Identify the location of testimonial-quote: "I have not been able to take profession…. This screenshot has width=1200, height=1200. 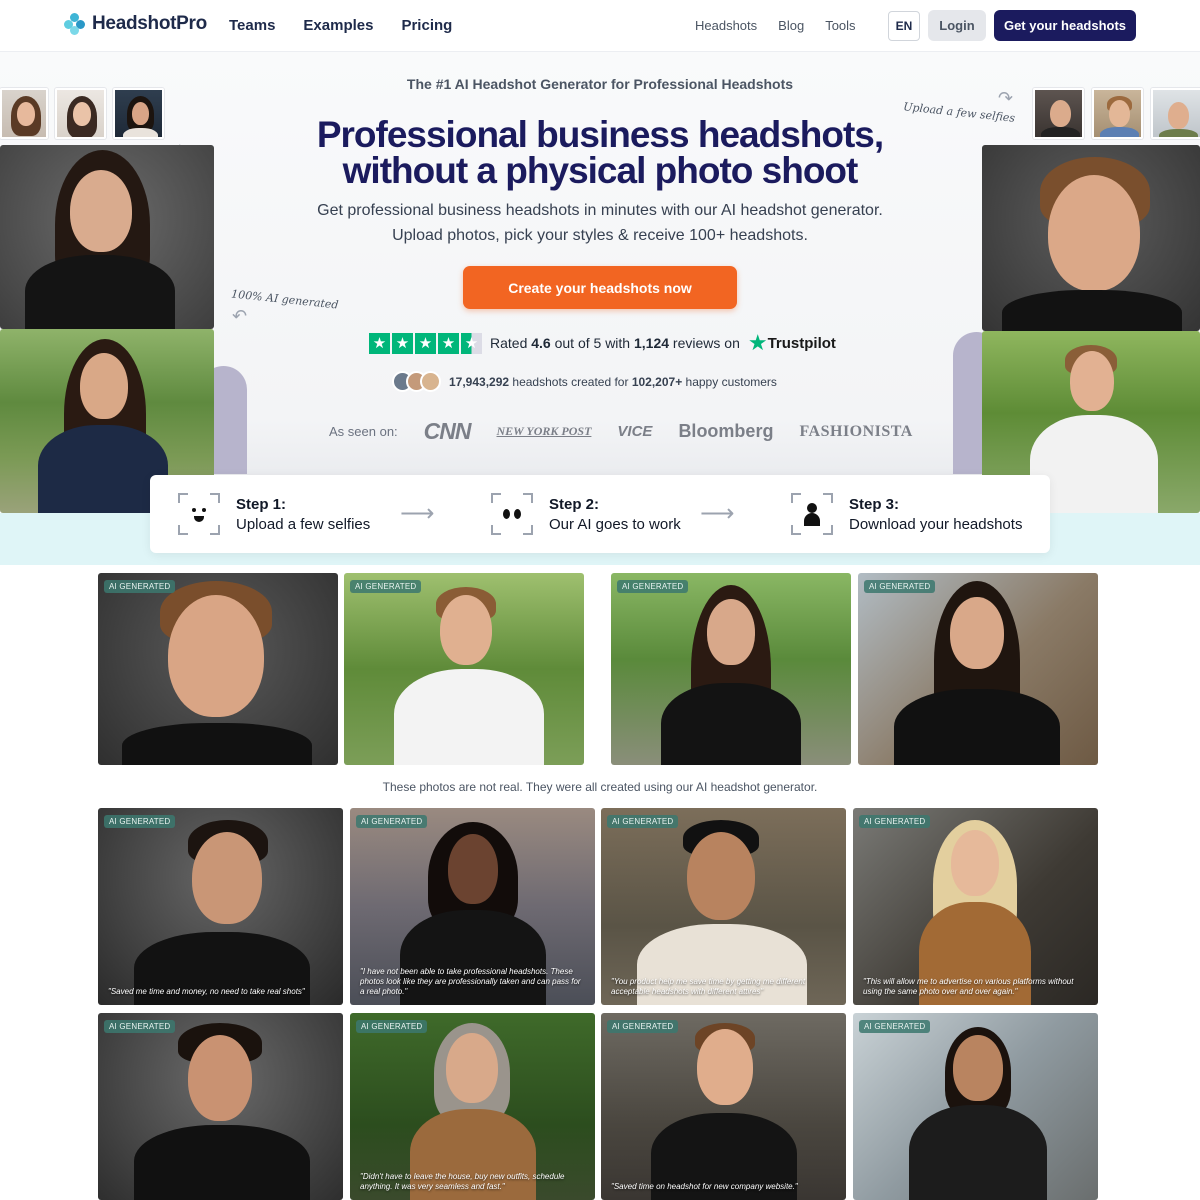
(470, 981).